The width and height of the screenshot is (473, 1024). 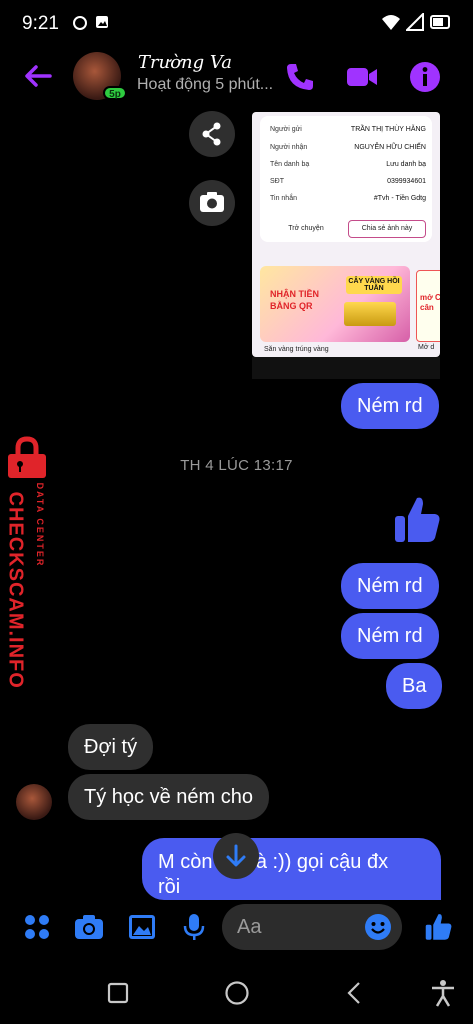 I want to click on gold-bars-image, so click(x=370, y=314).